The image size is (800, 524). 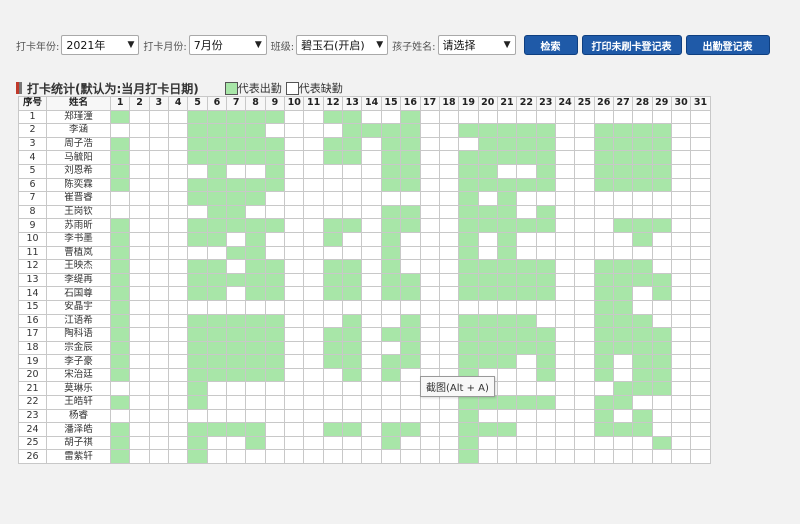 I want to click on search-button: 检索, so click(x=550, y=45).